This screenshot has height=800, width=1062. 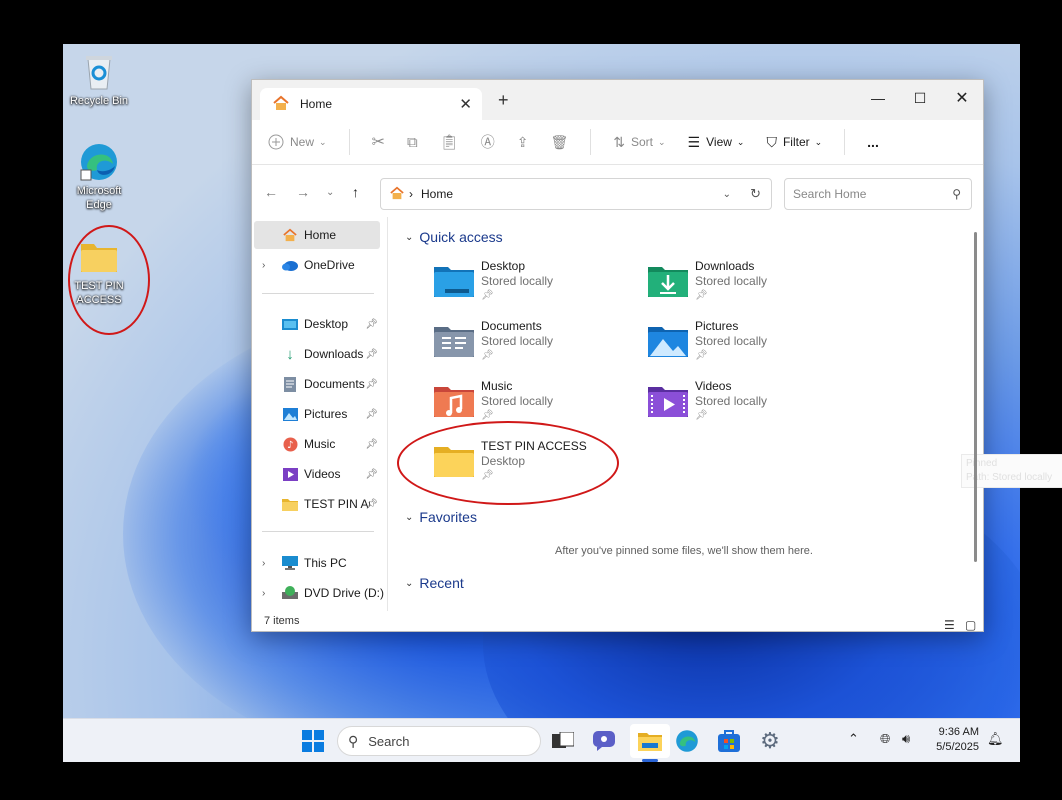 I want to click on sort-button: ⇅ Sort ⌄, so click(x=639, y=142).